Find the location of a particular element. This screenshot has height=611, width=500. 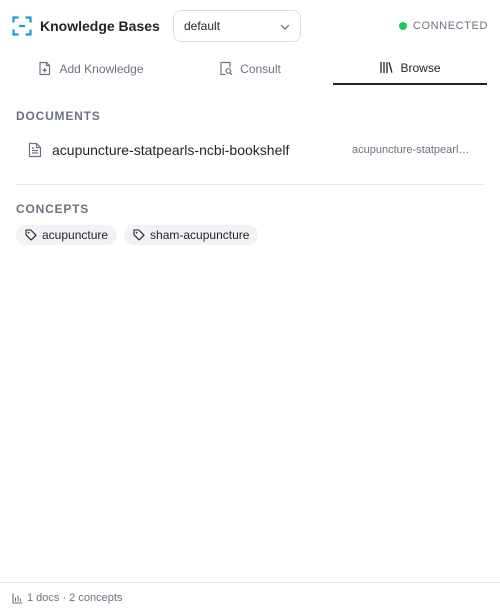

tab-consult: Consult is located at coordinates (250, 68).